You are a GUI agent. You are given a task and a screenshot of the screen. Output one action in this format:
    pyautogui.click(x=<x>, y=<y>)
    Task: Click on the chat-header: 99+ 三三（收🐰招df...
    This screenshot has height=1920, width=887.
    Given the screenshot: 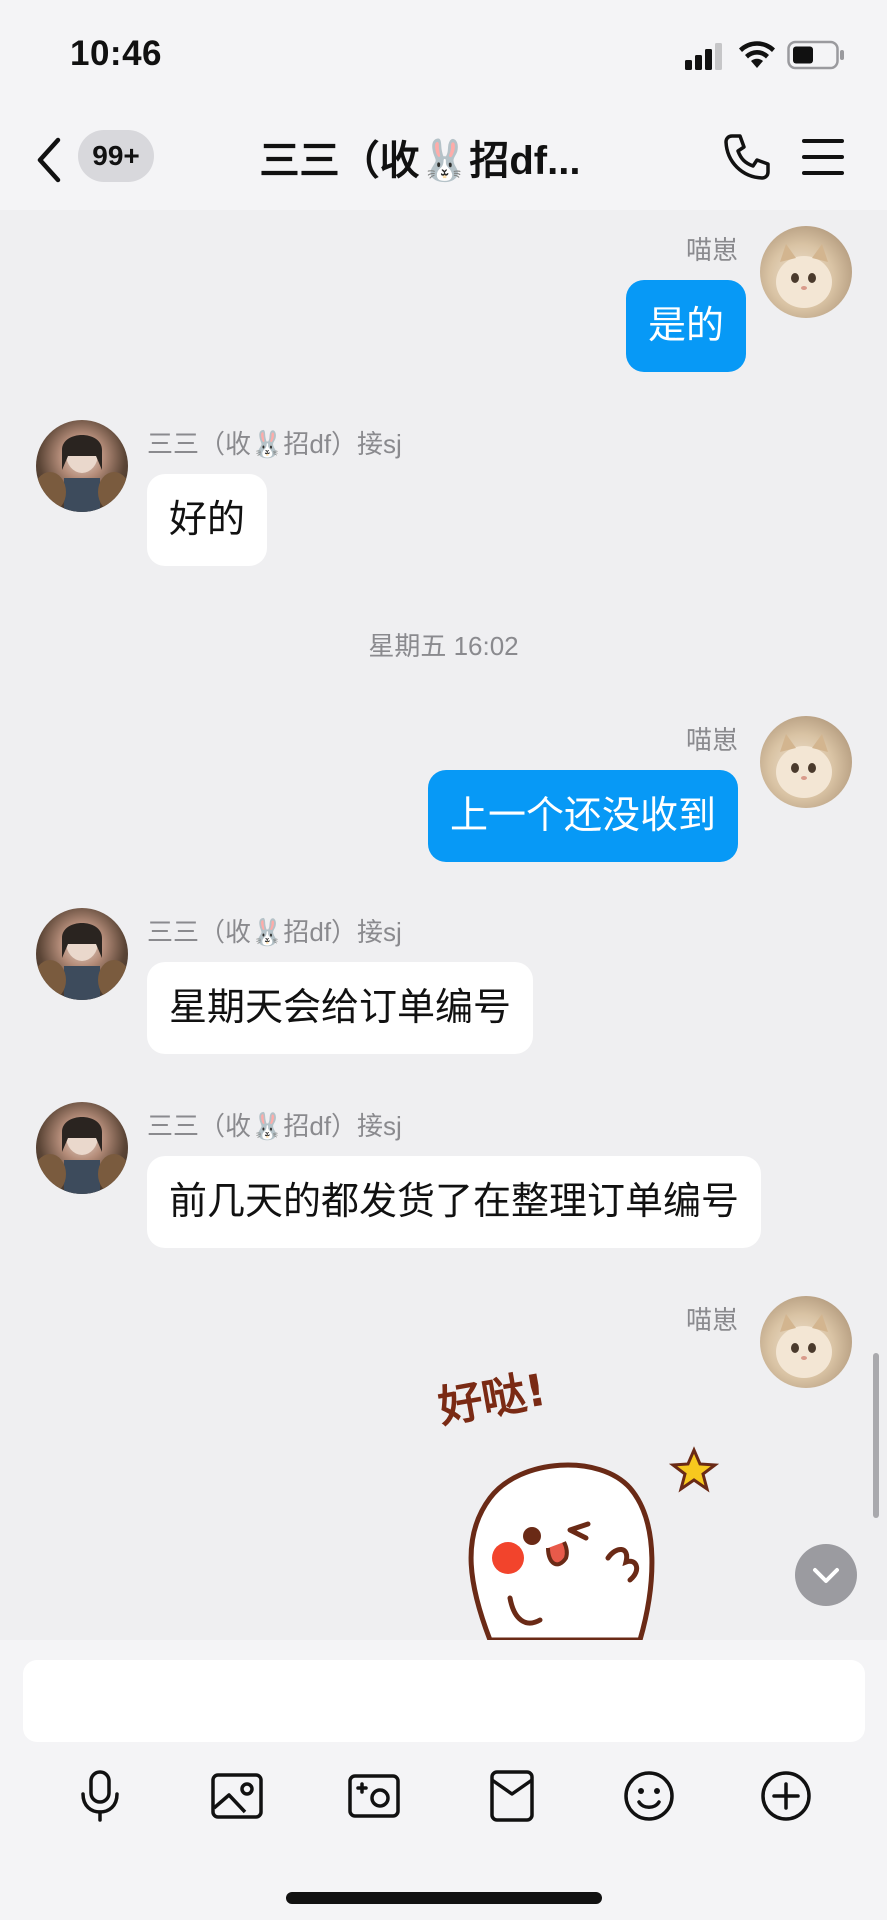 What is the action you would take?
    pyautogui.click(x=443, y=160)
    